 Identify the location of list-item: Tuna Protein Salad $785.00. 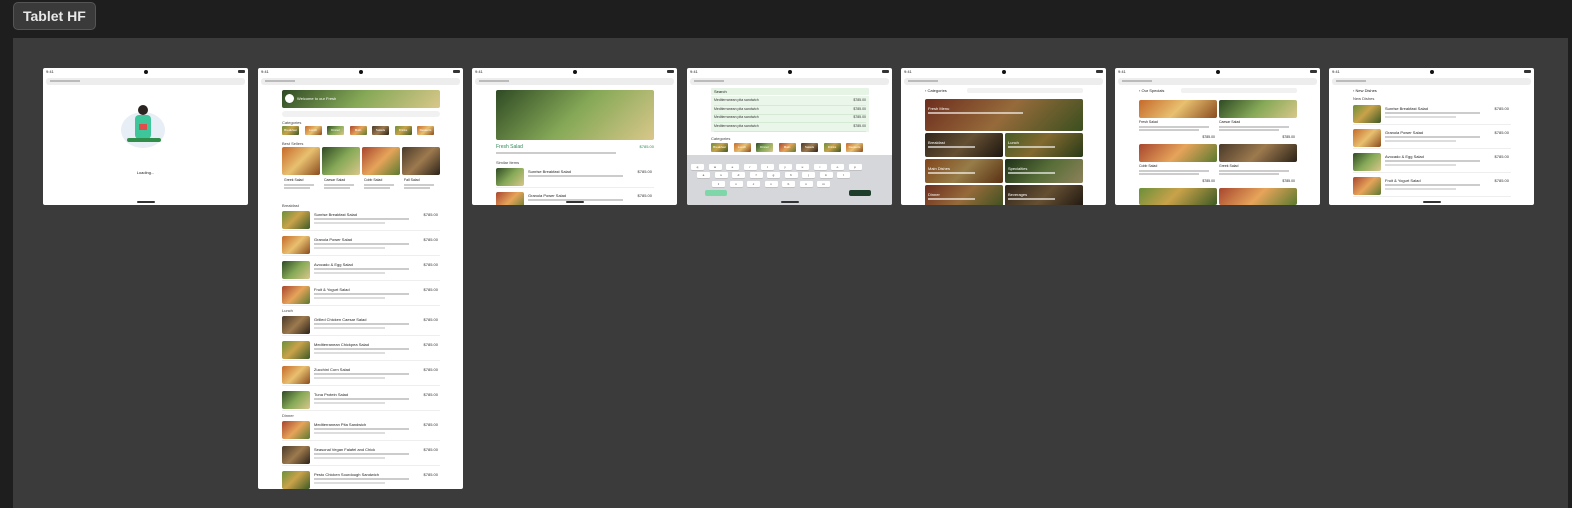
(361, 400).